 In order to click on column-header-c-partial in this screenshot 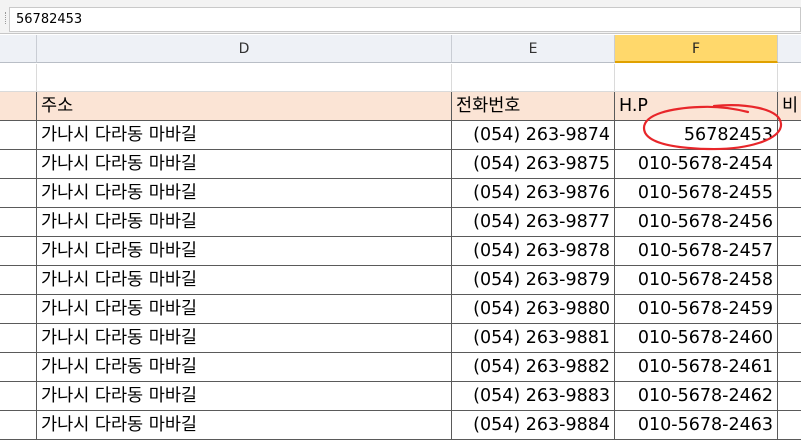, I will do `click(18, 49)`.